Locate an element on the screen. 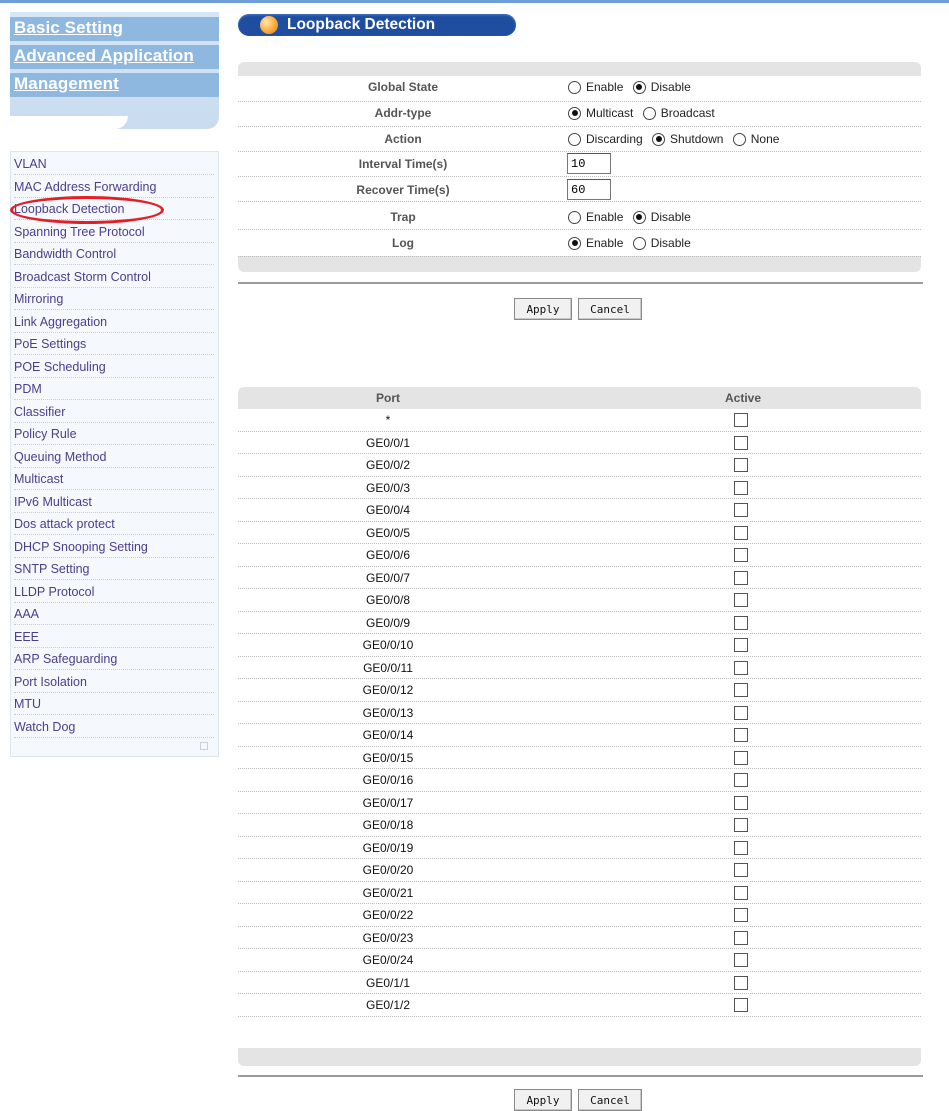 This screenshot has height=1111, width=949. table-row: GE0/0/4 is located at coordinates (579, 510).